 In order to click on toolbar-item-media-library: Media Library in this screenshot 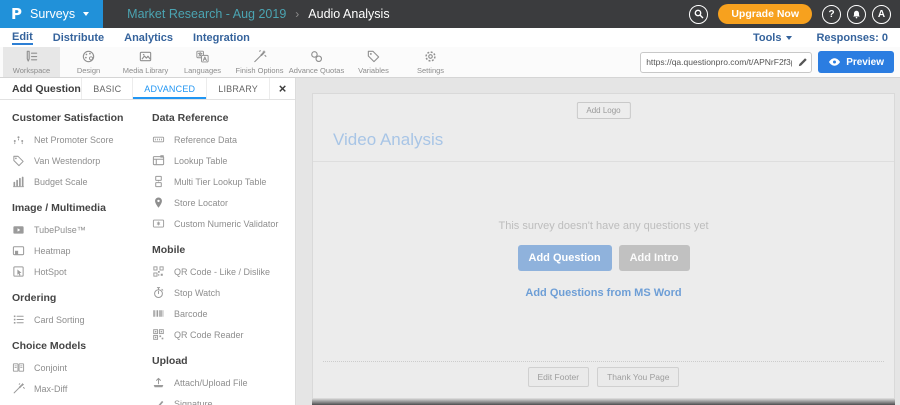, I will do `click(145, 62)`.